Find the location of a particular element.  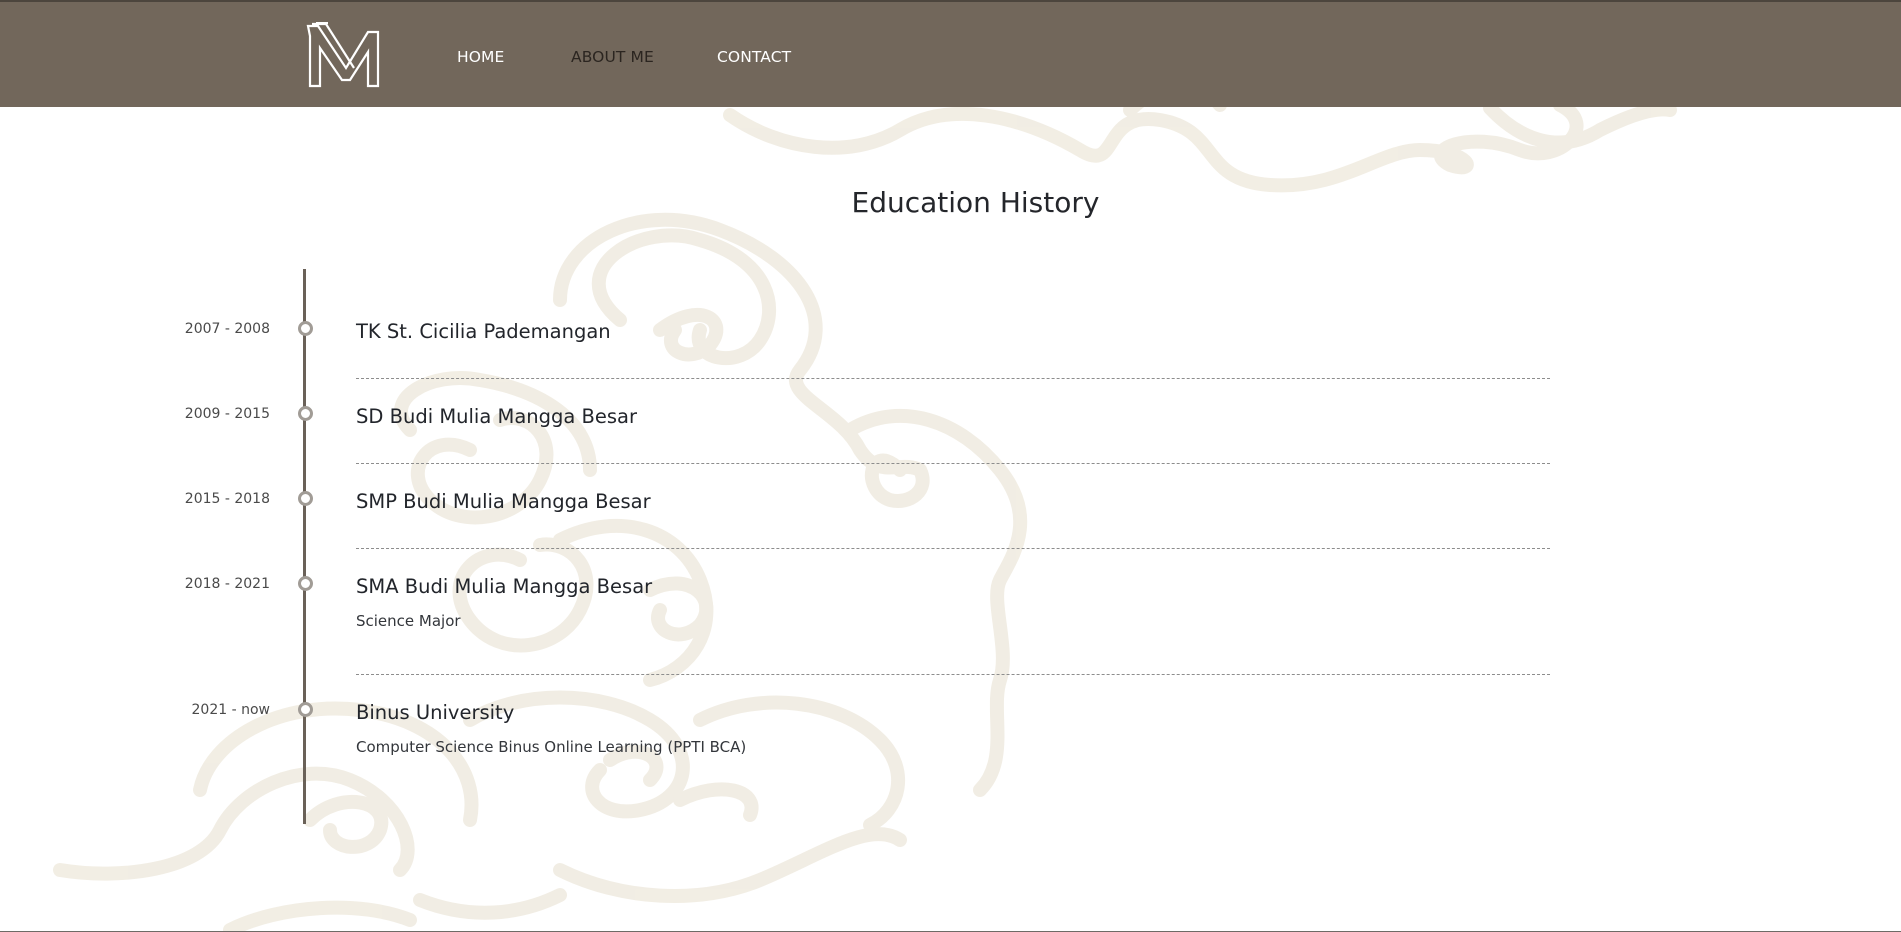

timeline-date: 2007 - 2008 is located at coordinates (227, 329).